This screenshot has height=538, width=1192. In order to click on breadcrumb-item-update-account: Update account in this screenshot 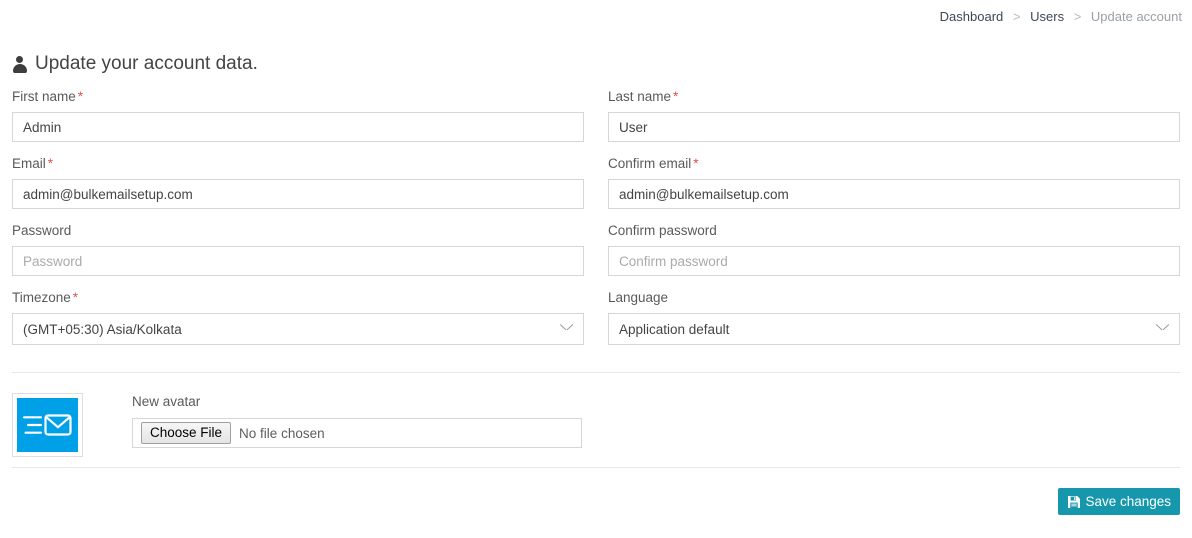, I will do `click(1136, 16)`.